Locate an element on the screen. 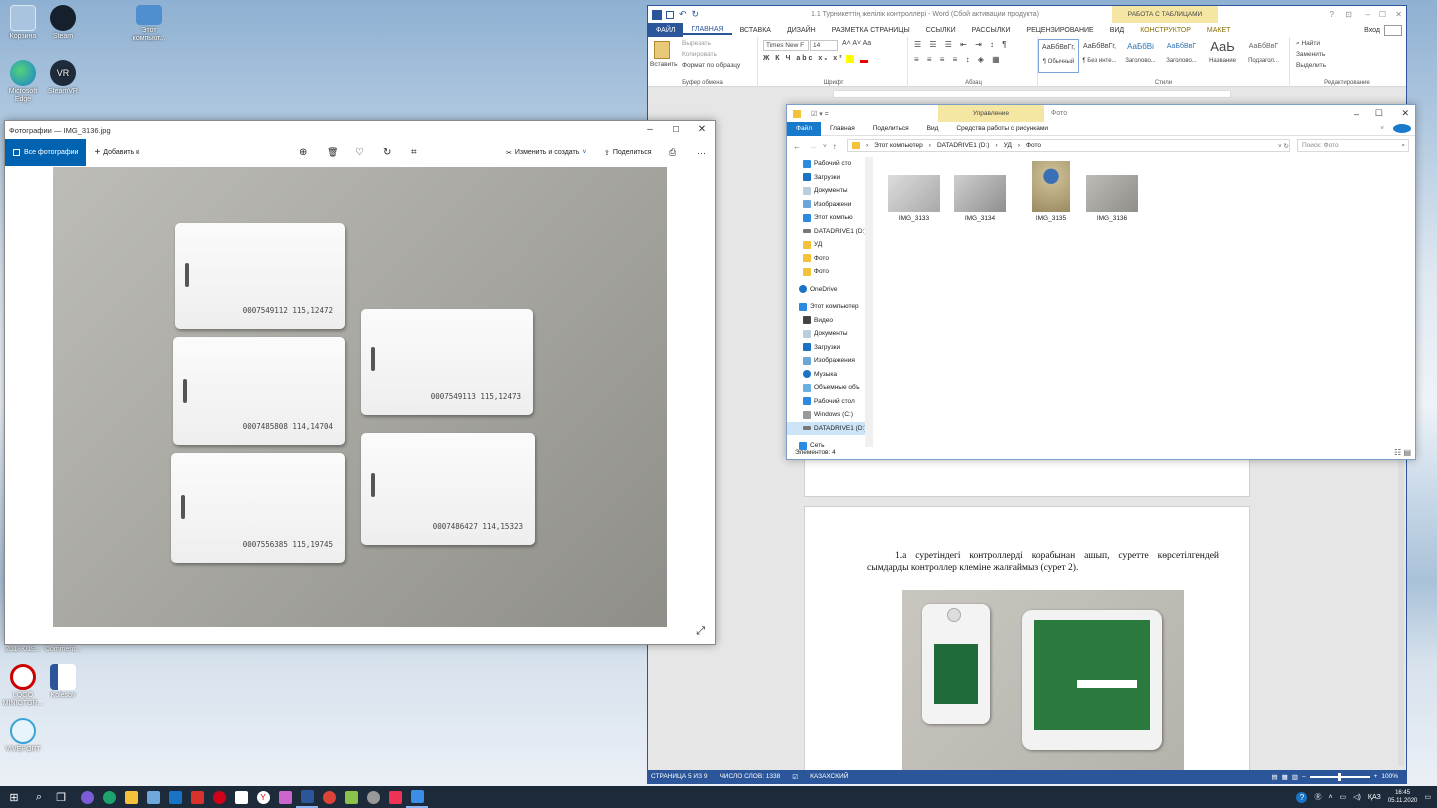 Image resolution: width=1437 pixels, height=808 pixels. taskbar-app-word is located at coordinates (307, 797).